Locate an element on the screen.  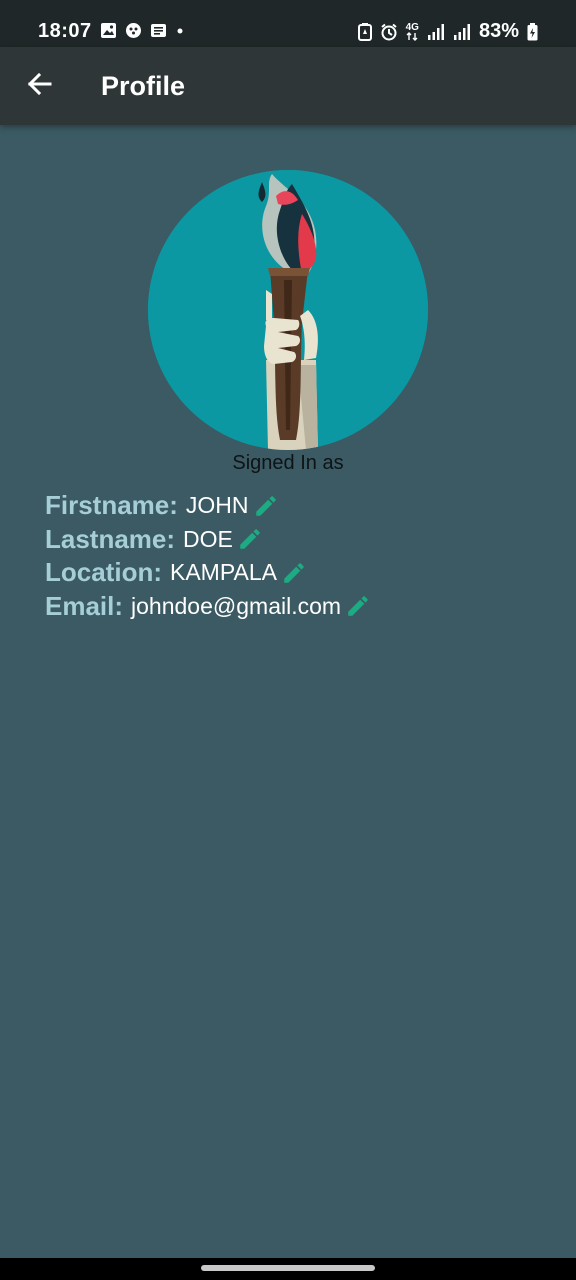
lastname-label: Lastname: is located at coordinates (110, 538).